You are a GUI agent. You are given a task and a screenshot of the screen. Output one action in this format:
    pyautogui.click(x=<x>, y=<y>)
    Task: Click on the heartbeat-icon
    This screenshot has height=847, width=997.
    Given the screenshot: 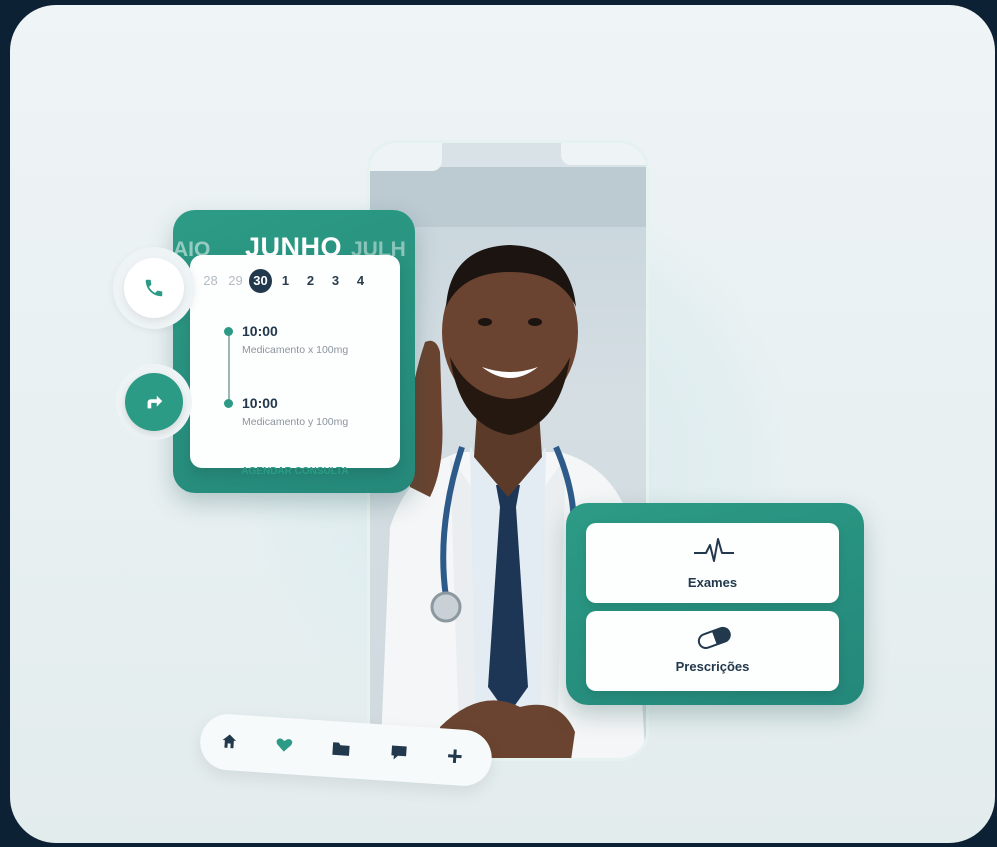 What is the action you would take?
    pyautogui.click(x=714, y=550)
    